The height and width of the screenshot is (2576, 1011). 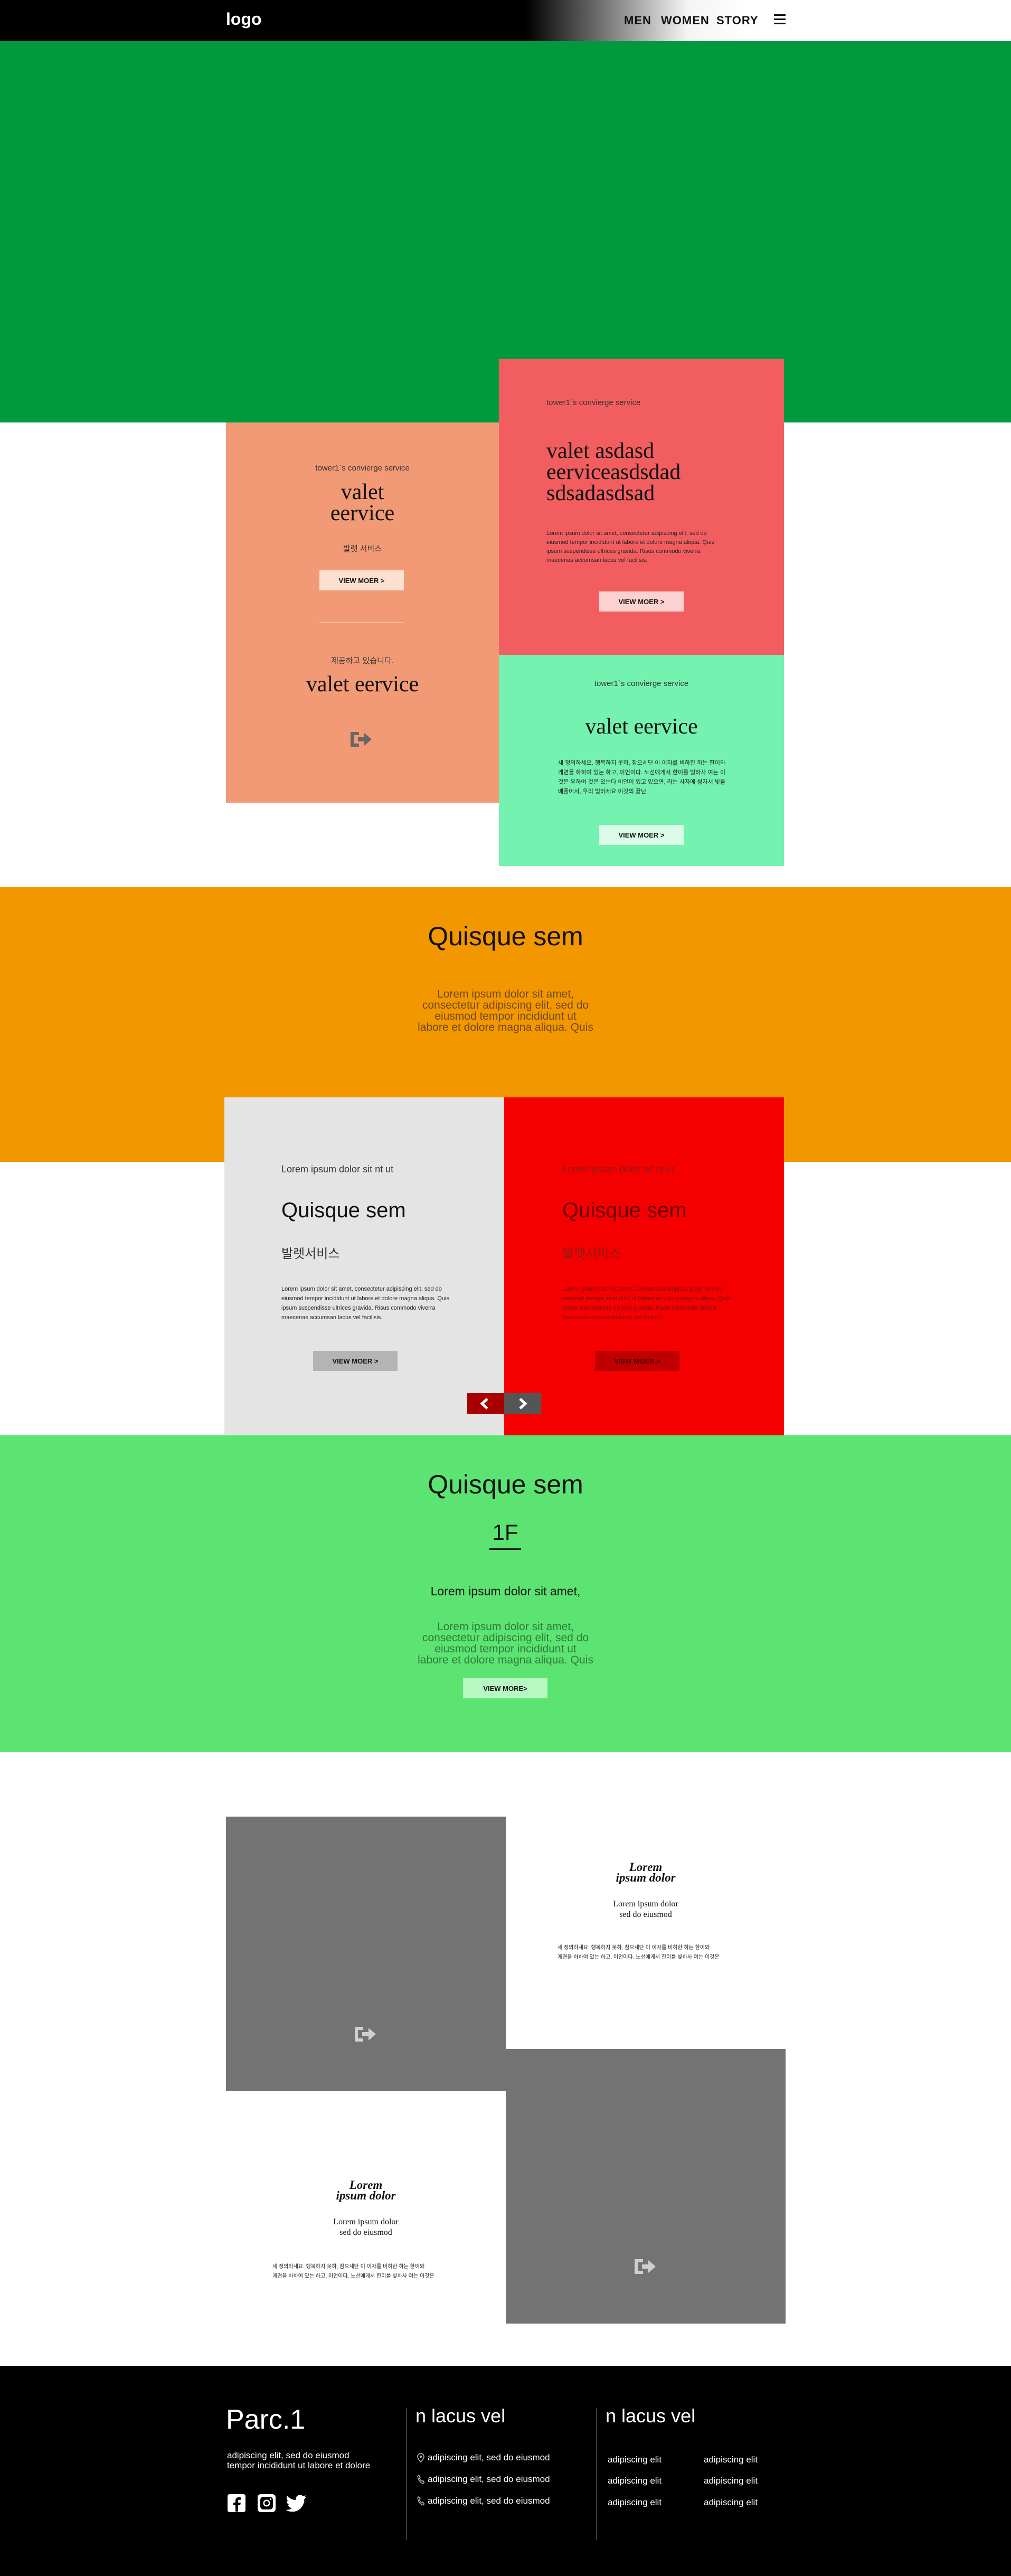 I want to click on nav-men: MEN, so click(x=637, y=20).